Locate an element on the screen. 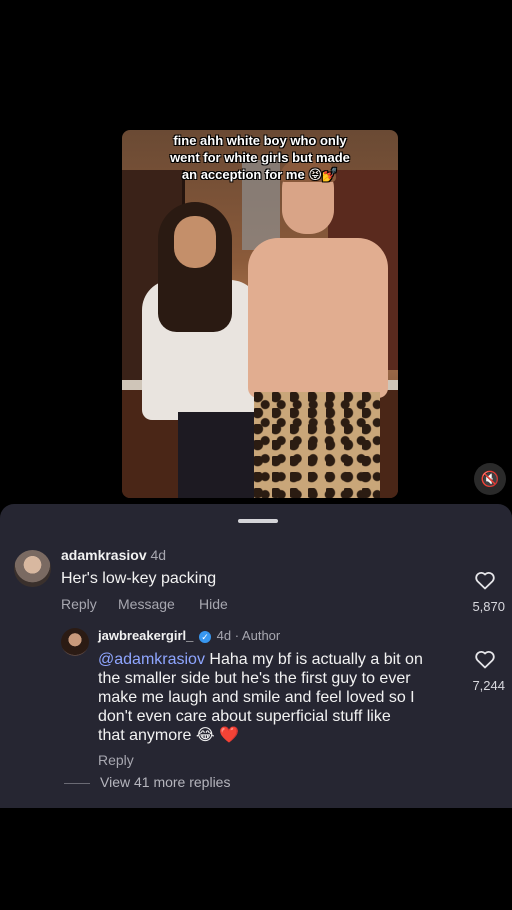 Image resolution: width=512 pixels, height=910 pixels. comment-text: Her's low-key packing is located at coordinates (139, 578).